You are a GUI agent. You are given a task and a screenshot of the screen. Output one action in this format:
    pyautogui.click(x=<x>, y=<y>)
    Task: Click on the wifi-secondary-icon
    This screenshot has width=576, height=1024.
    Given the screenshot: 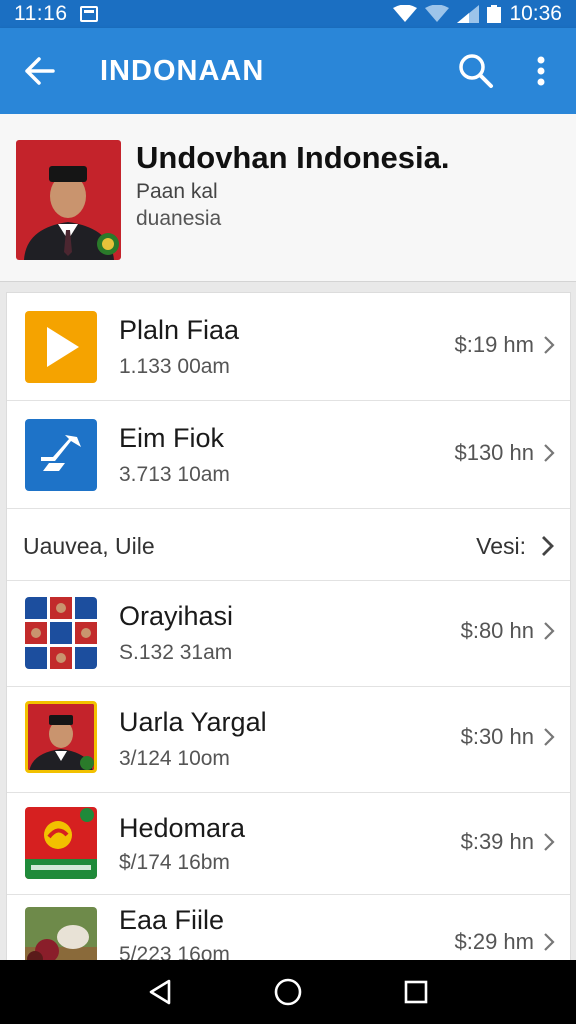 What is the action you would take?
    pyautogui.click(x=437, y=13)
    